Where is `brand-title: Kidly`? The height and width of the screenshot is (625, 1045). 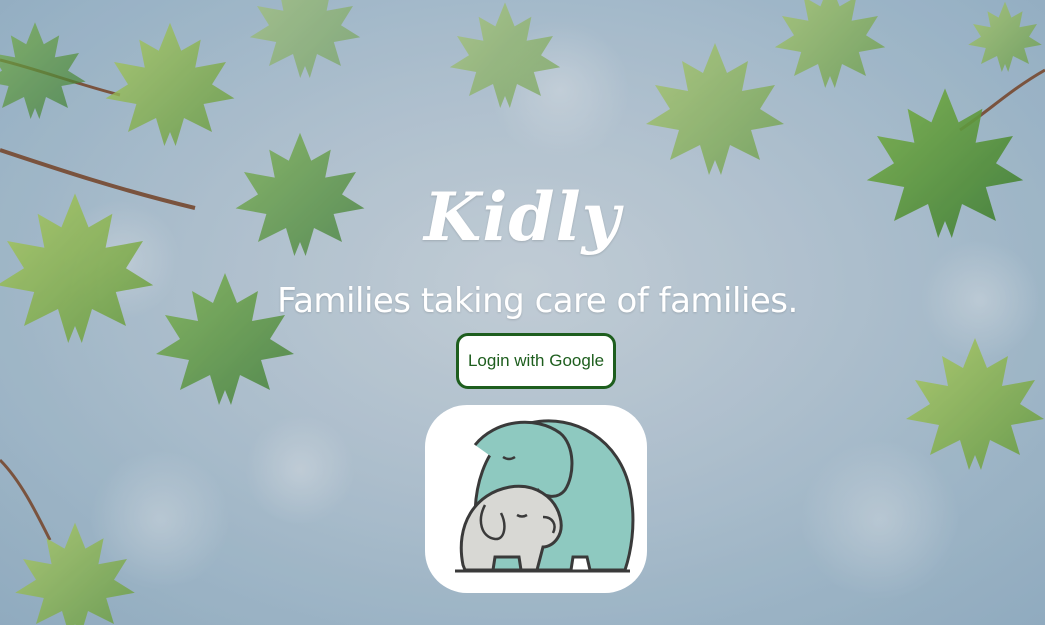
brand-title: Kidly is located at coordinates (522, 217).